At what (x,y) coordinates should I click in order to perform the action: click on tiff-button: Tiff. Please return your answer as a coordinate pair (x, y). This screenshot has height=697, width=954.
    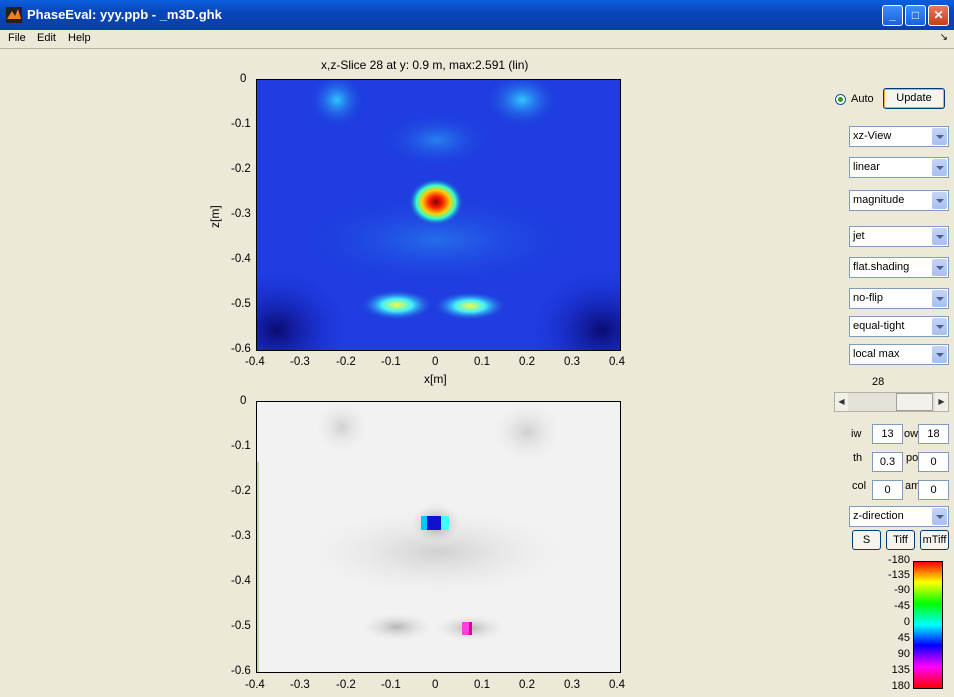
    Looking at the image, I should click on (900, 540).